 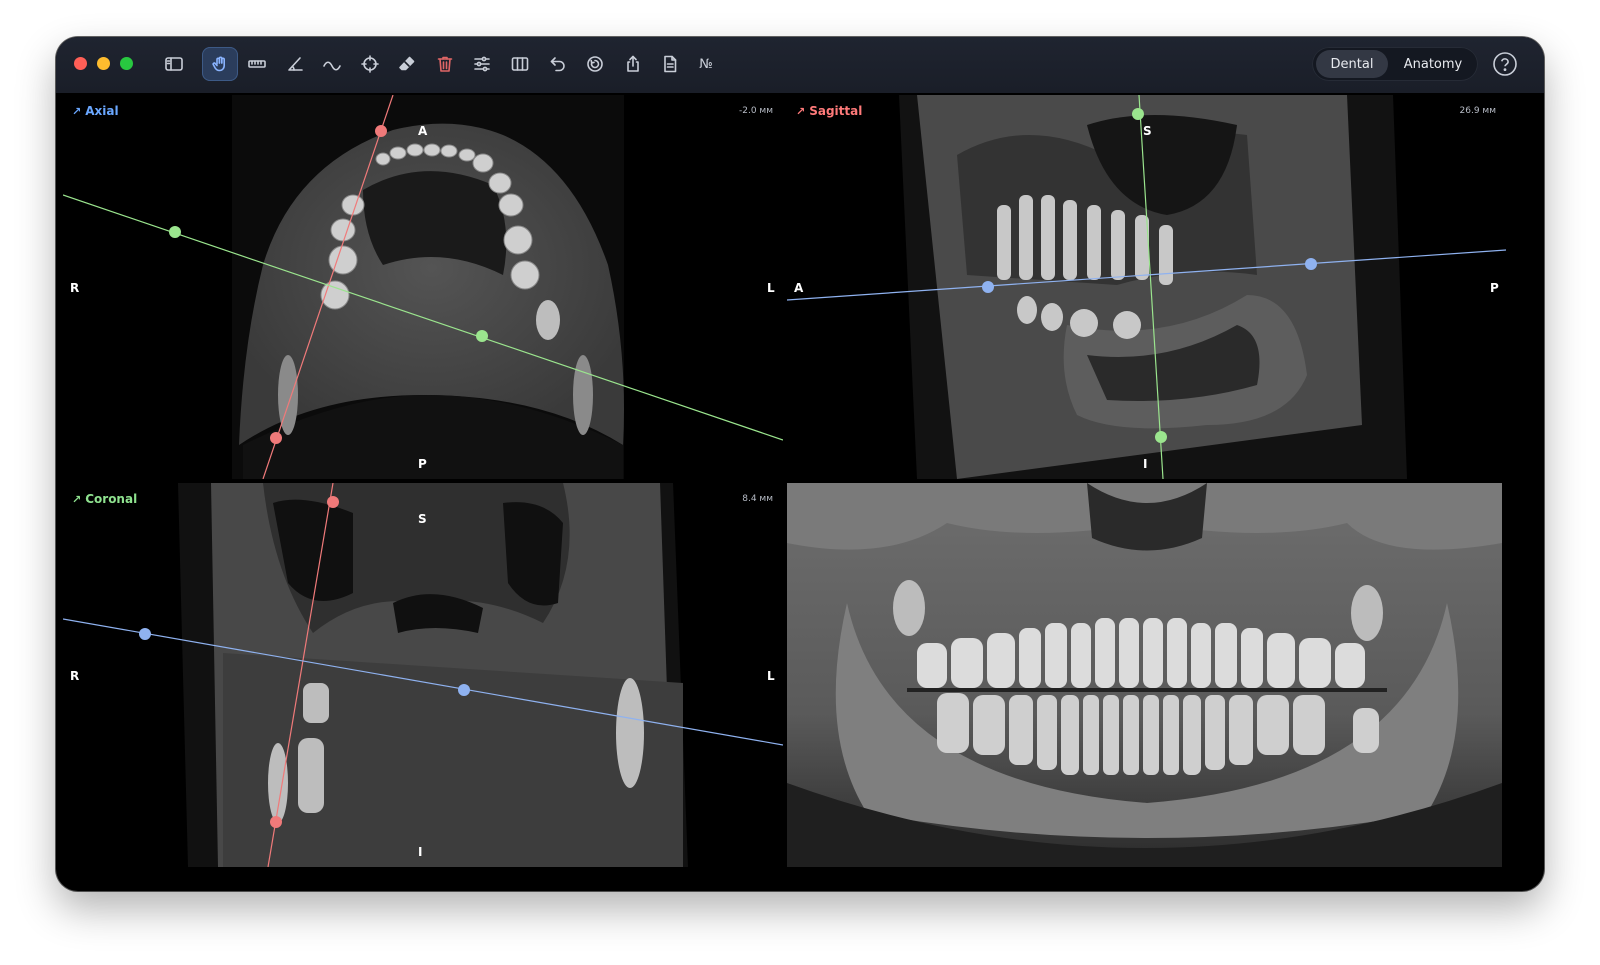 I want to click on angle-icon, so click(x=295, y=64).